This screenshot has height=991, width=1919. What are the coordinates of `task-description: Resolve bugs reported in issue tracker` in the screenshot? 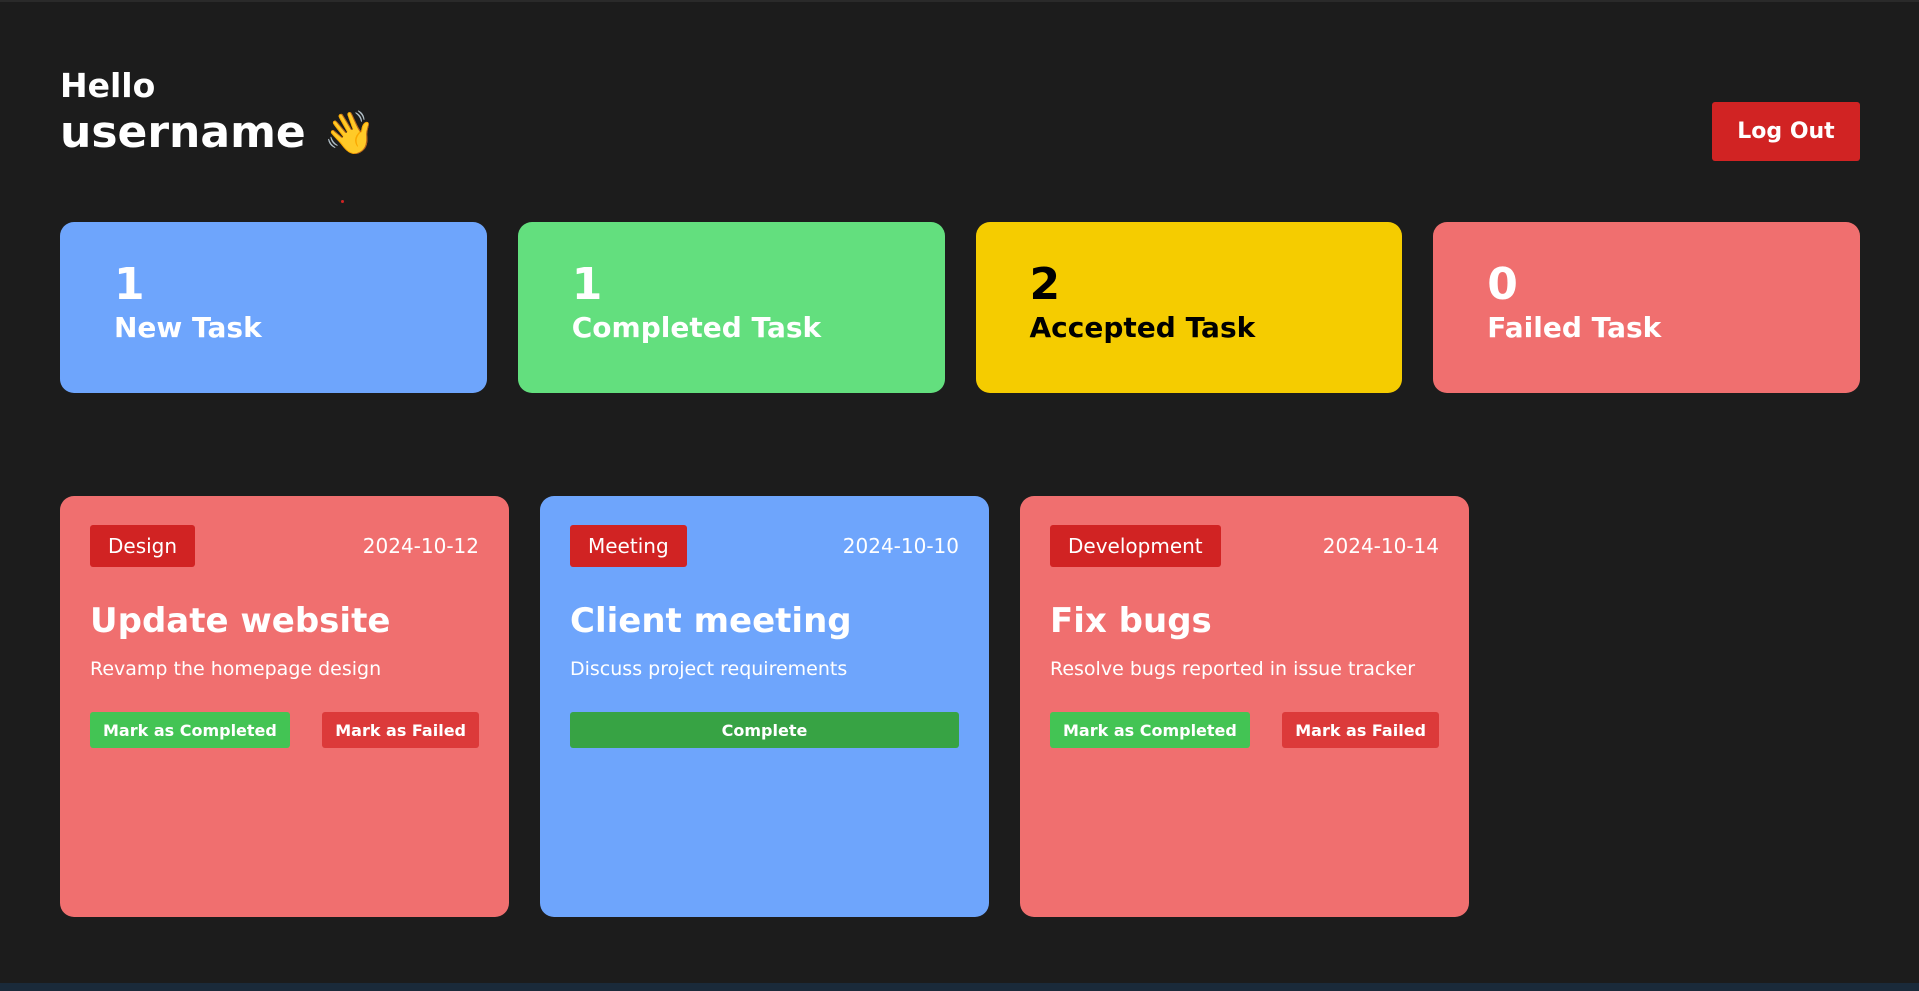 It's located at (1233, 669).